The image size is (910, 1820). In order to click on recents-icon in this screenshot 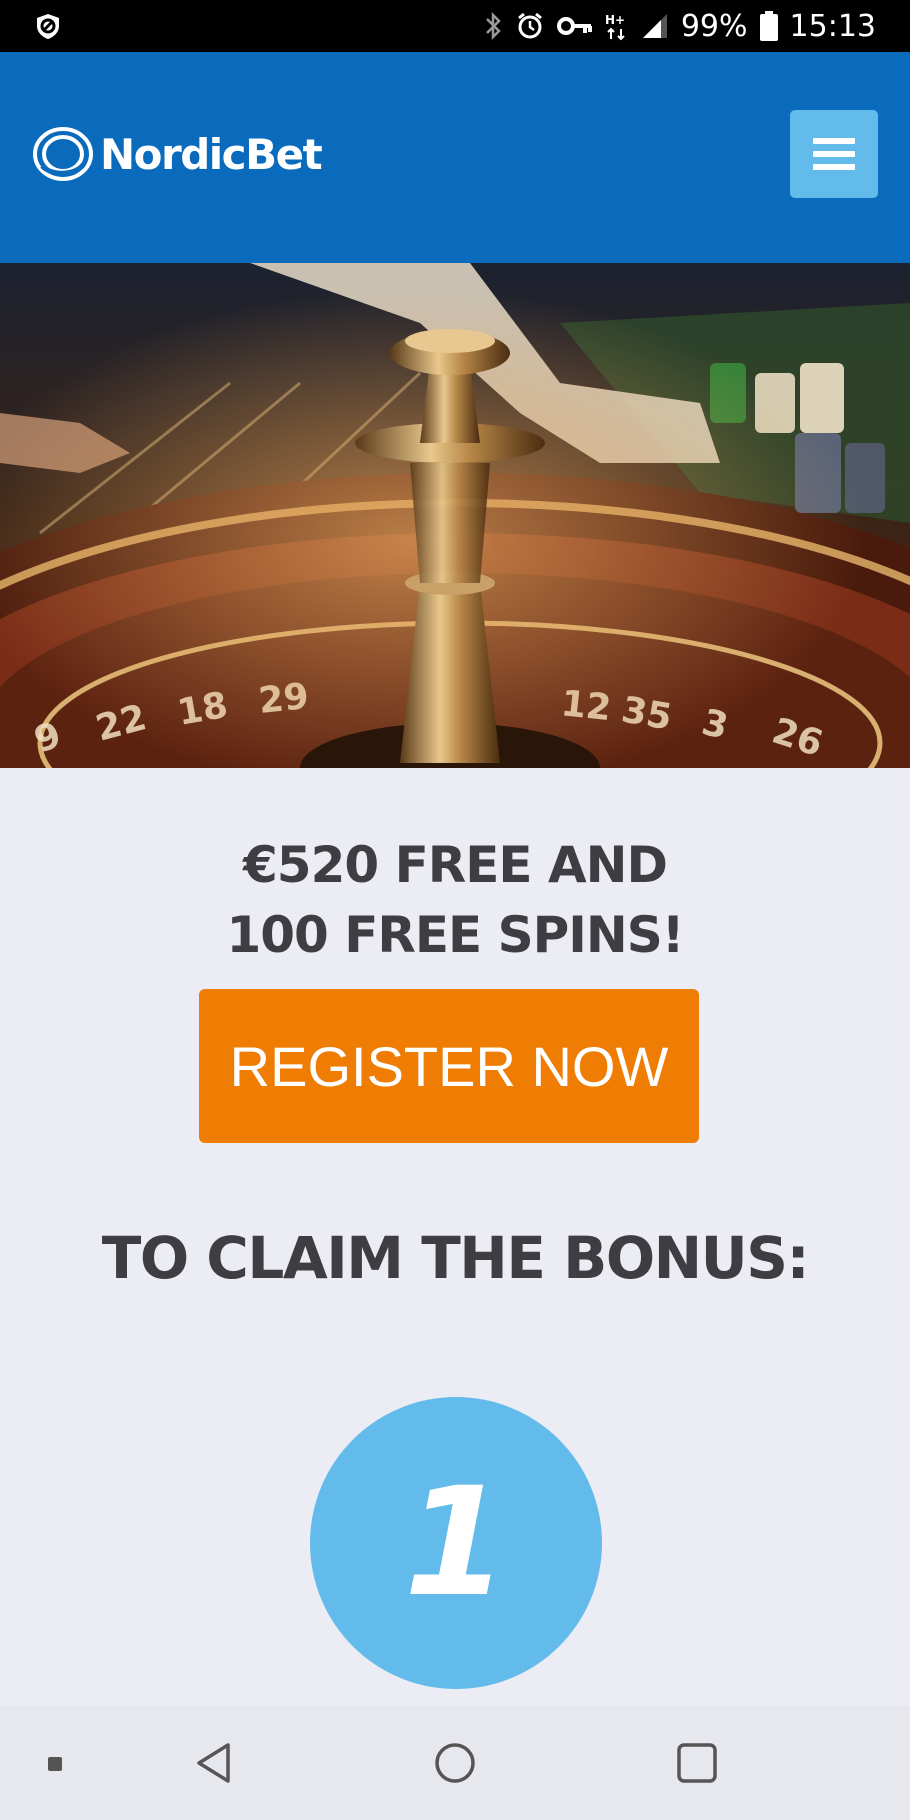, I will do `click(697, 1765)`.